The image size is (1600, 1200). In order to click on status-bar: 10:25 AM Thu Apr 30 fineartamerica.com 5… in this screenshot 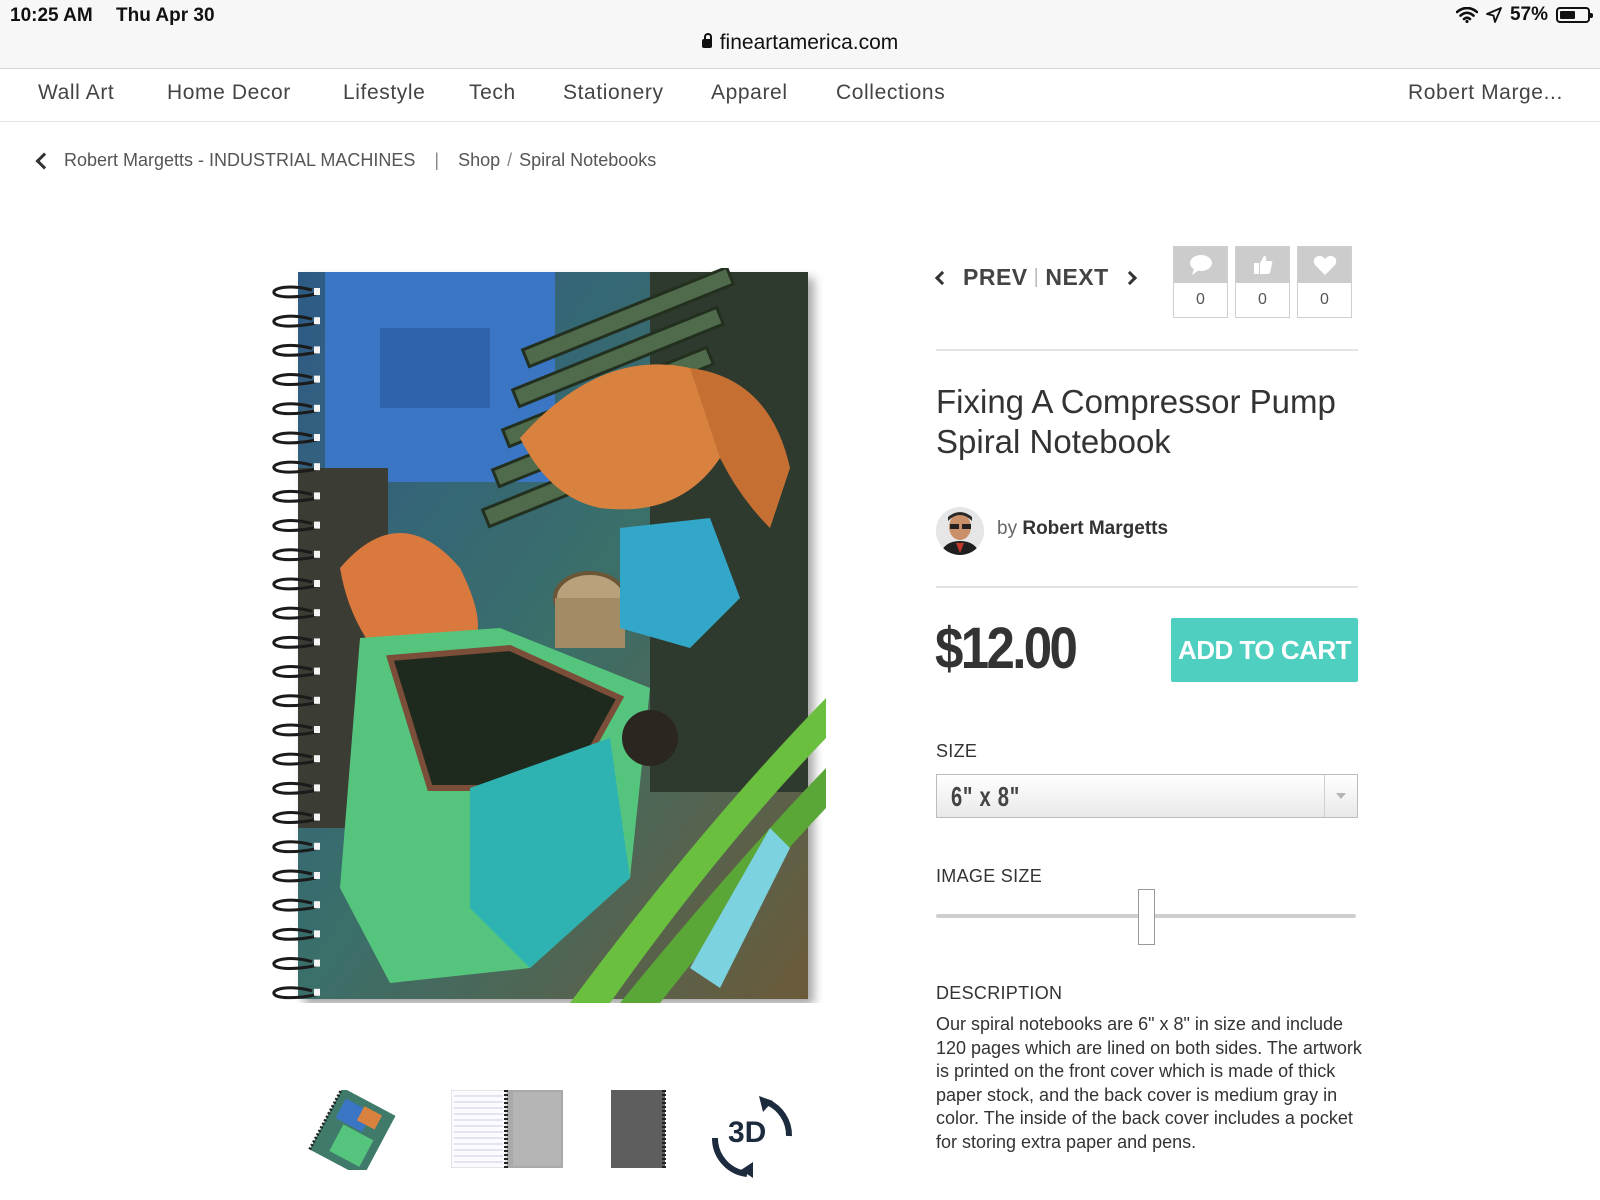, I will do `click(800, 34)`.